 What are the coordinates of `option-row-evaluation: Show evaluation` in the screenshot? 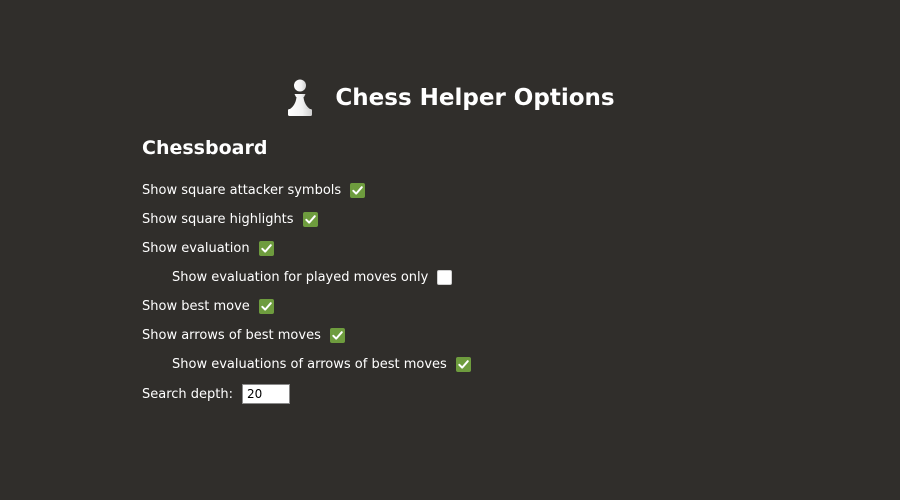 It's located at (208, 248).